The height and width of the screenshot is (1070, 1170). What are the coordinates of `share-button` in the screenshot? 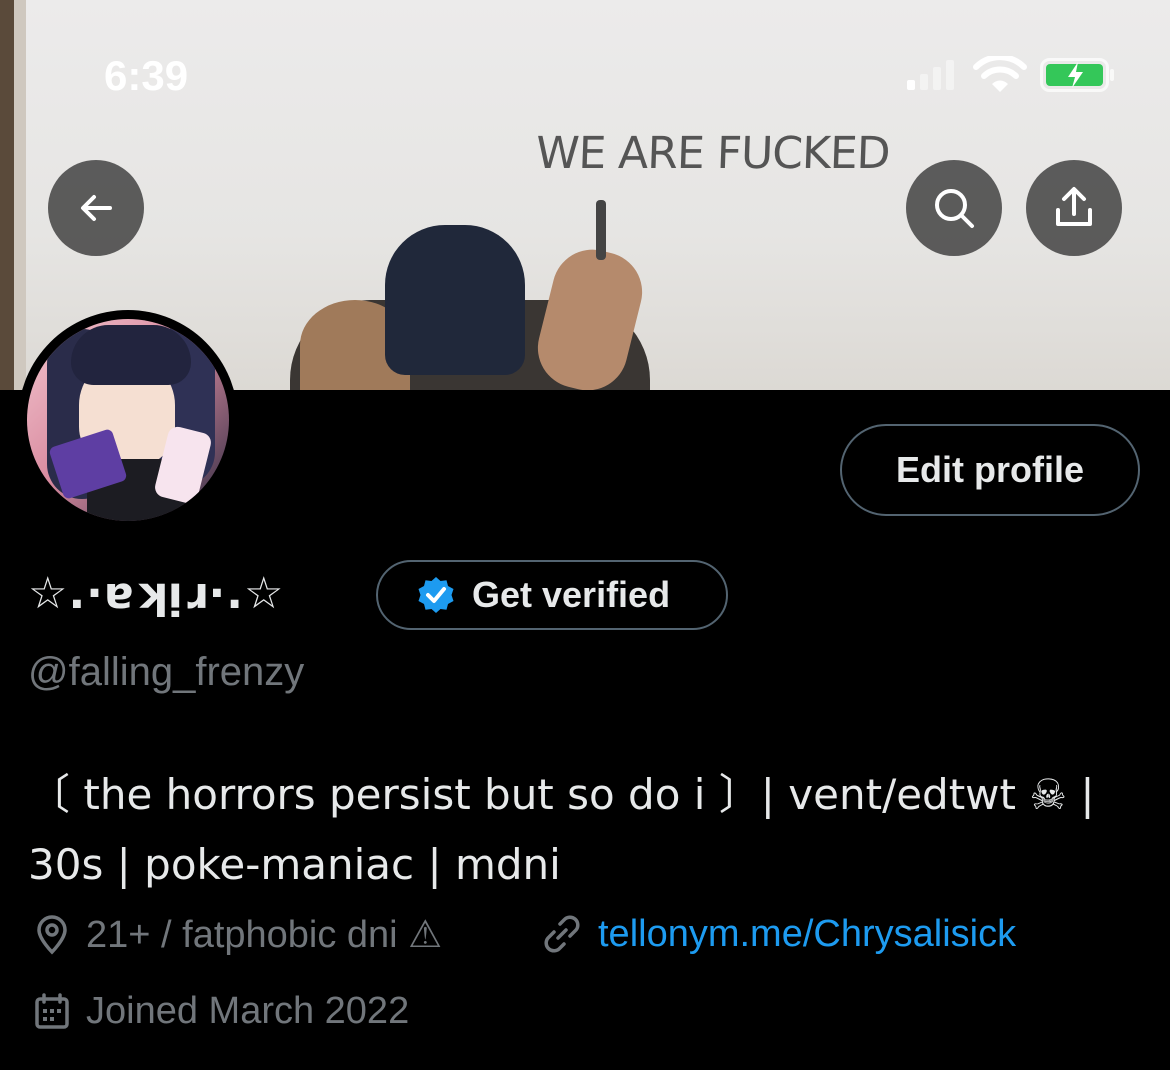 It's located at (1074, 208).